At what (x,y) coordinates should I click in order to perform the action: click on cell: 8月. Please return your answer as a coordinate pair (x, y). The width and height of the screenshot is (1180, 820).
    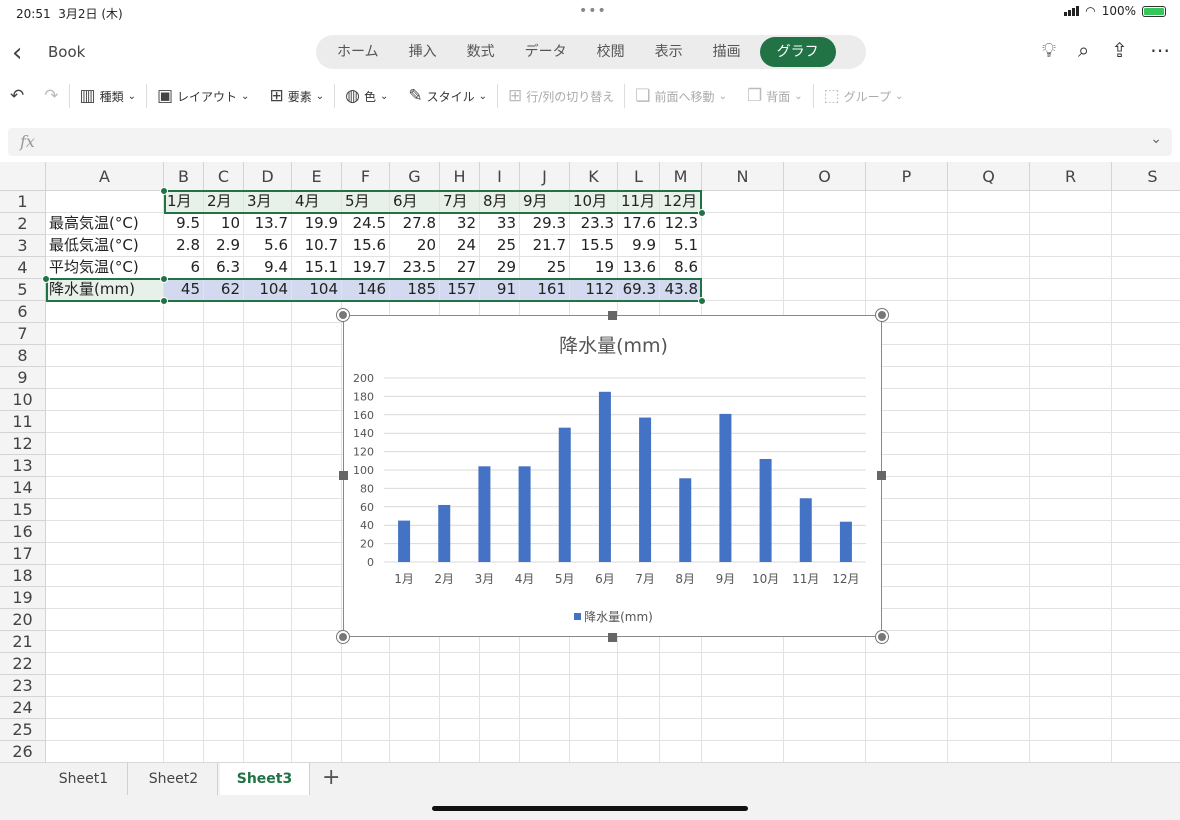
    Looking at the image, I should click on (500, 202).